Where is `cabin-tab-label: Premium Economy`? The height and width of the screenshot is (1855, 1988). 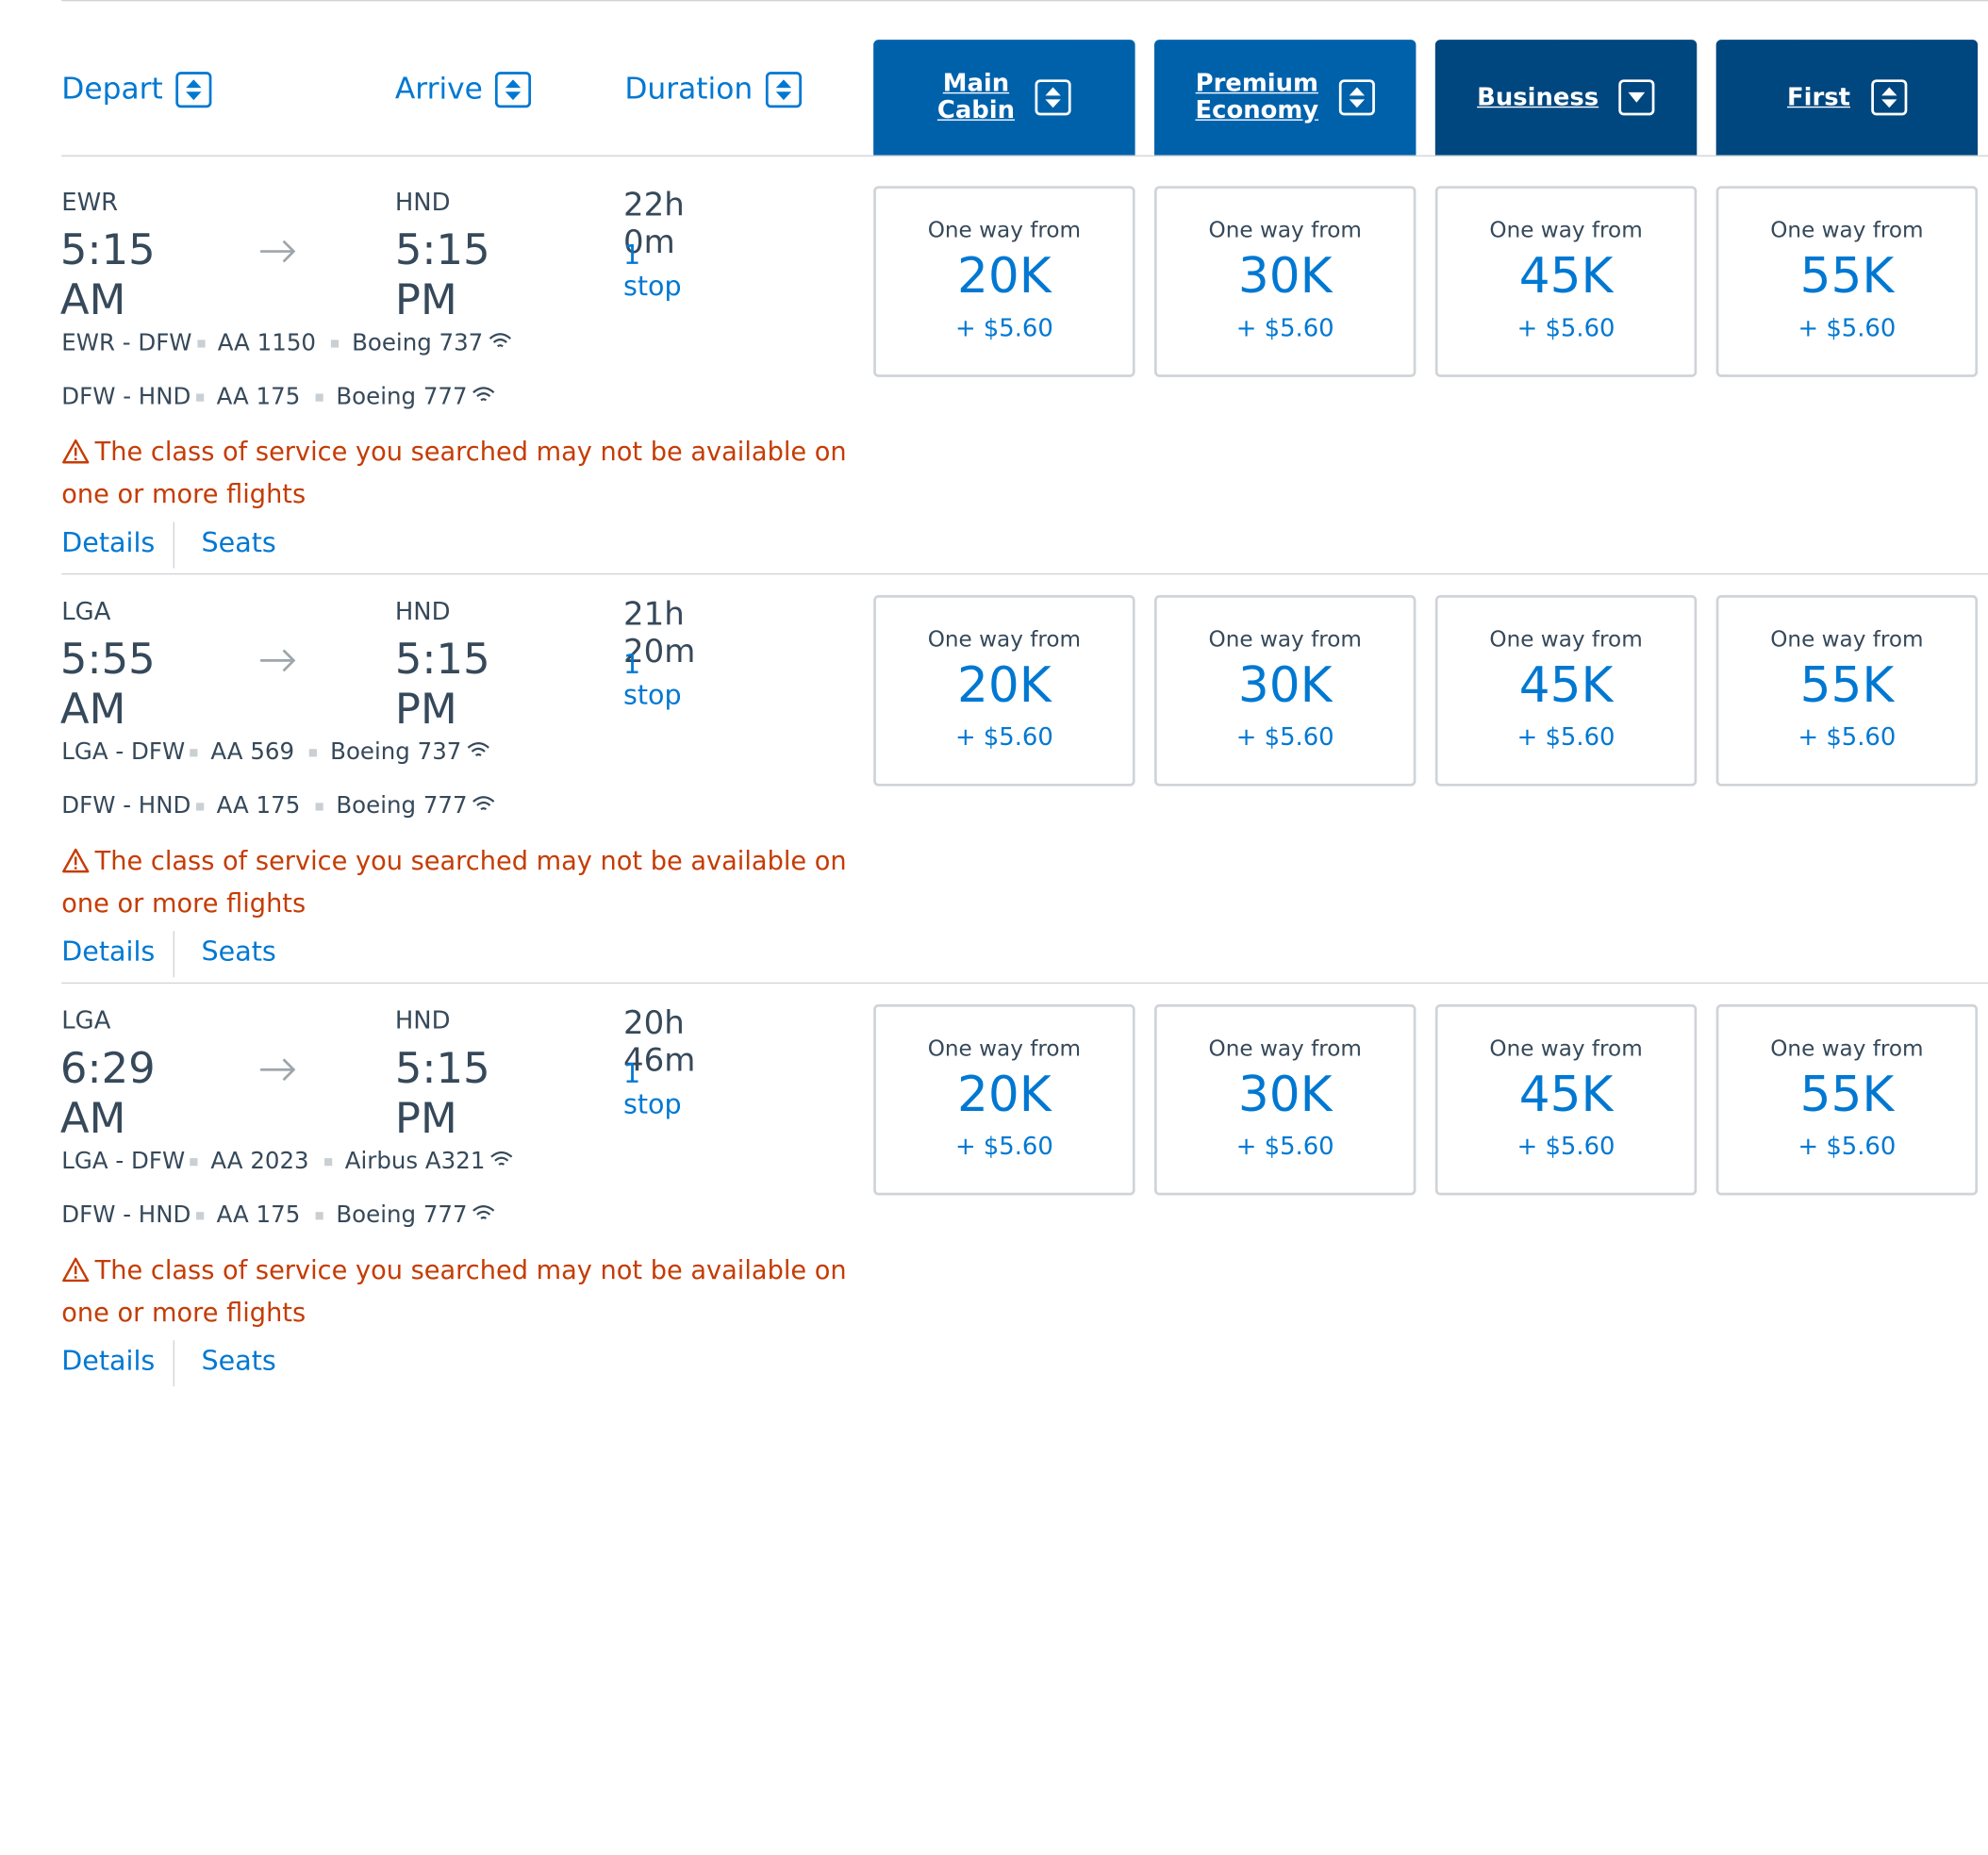
cabin-tab-label: Premium Economy is located at coordinates (1257, 96).